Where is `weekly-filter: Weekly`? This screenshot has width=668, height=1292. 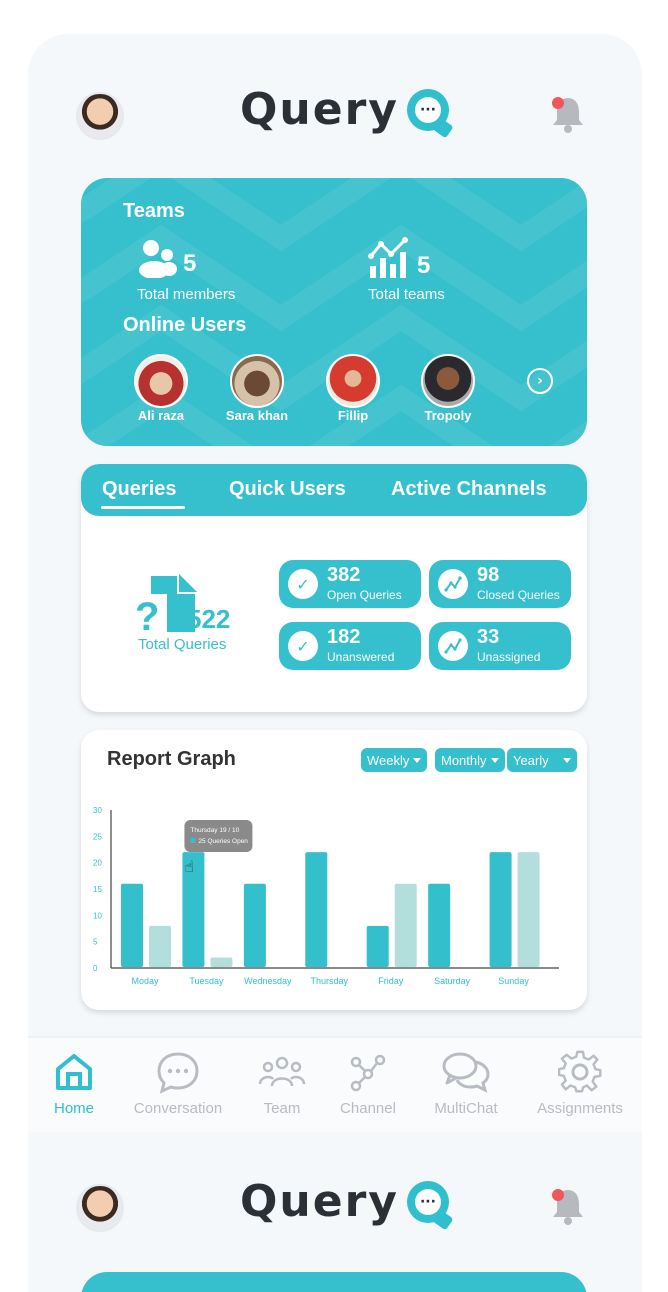 weekly-filter: Weekly is located at coordinates (394, 760).